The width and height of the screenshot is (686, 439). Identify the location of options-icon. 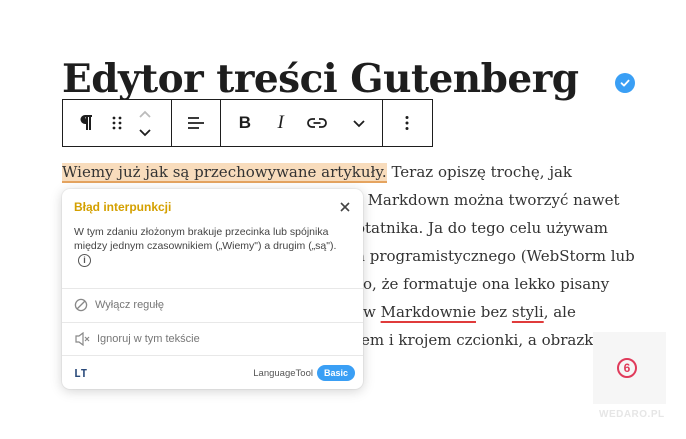
(407, 123).